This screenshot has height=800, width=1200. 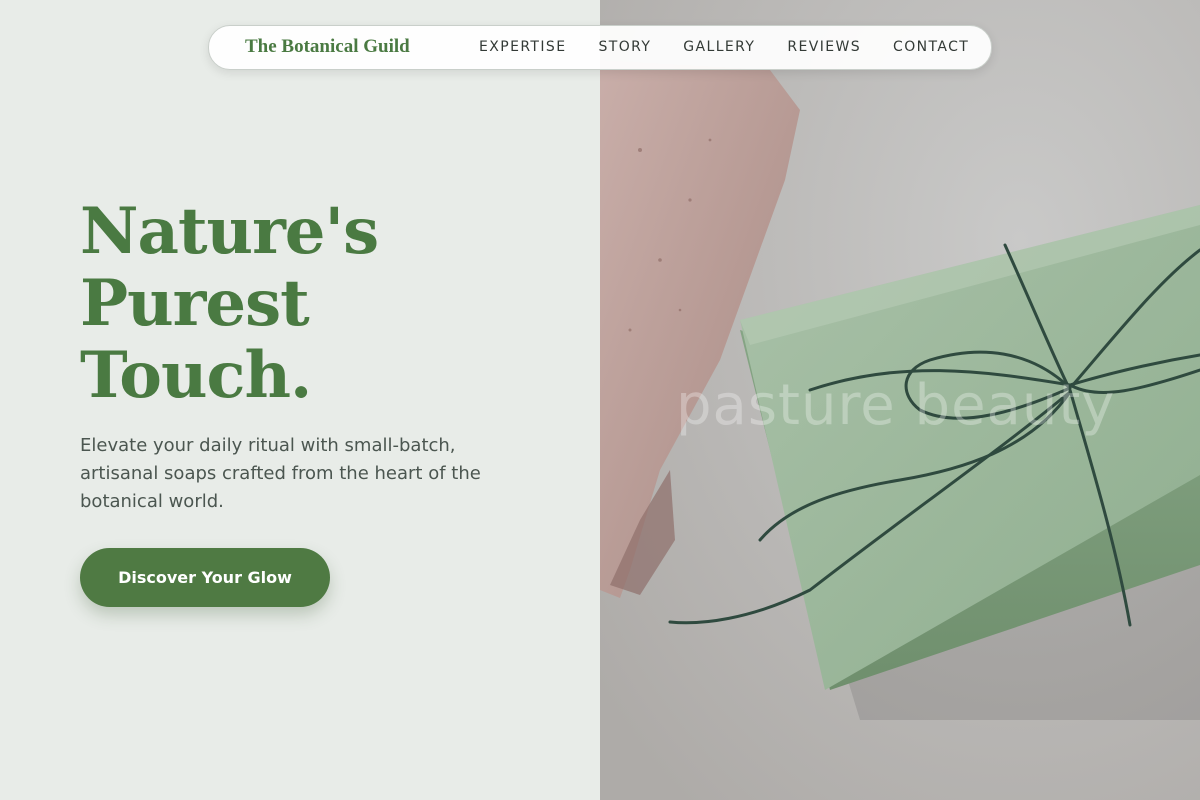 What do you see at coordinates (205, 577) in the screenshot?
I see `discover-your-glow-button: Discover Your Glow` at bounding box center [205, 577].